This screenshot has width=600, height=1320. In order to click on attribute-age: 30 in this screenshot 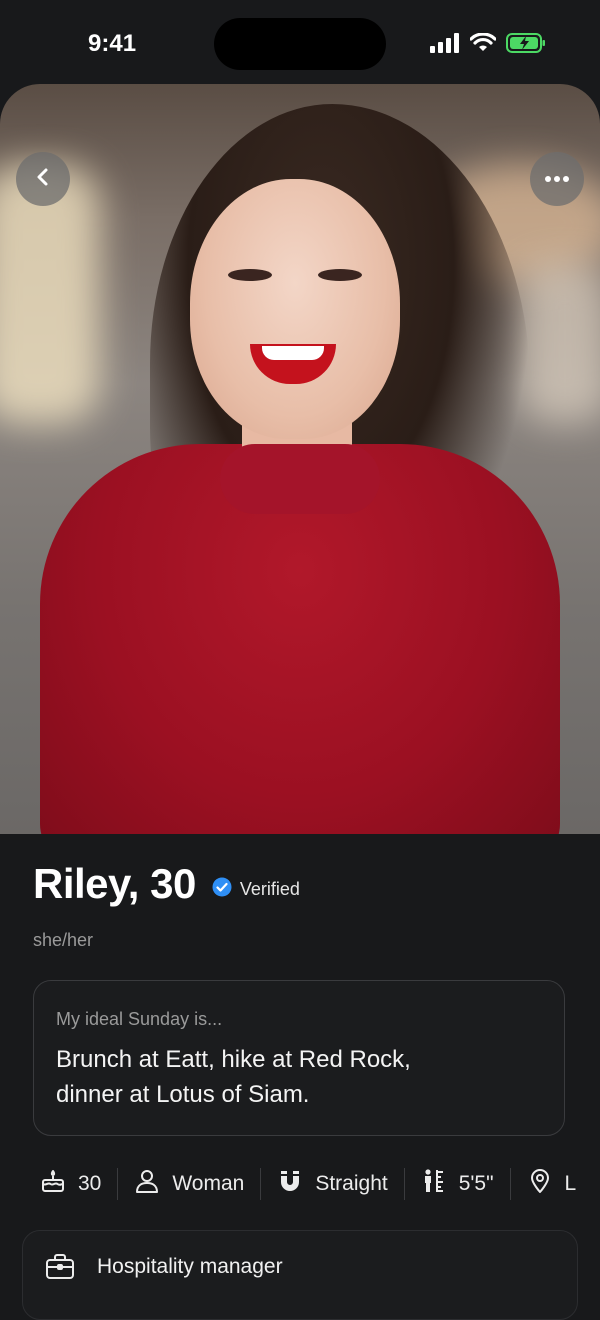, I will do `click(70, 1184)`.